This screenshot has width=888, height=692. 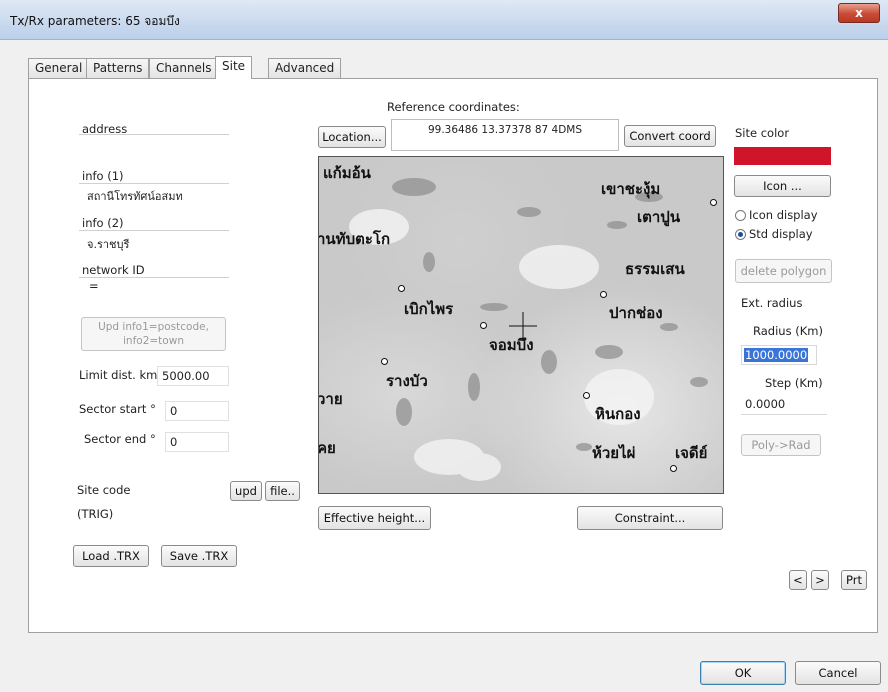 I want to click on site-code-value: (TRIG), so click(x=95, y=514).